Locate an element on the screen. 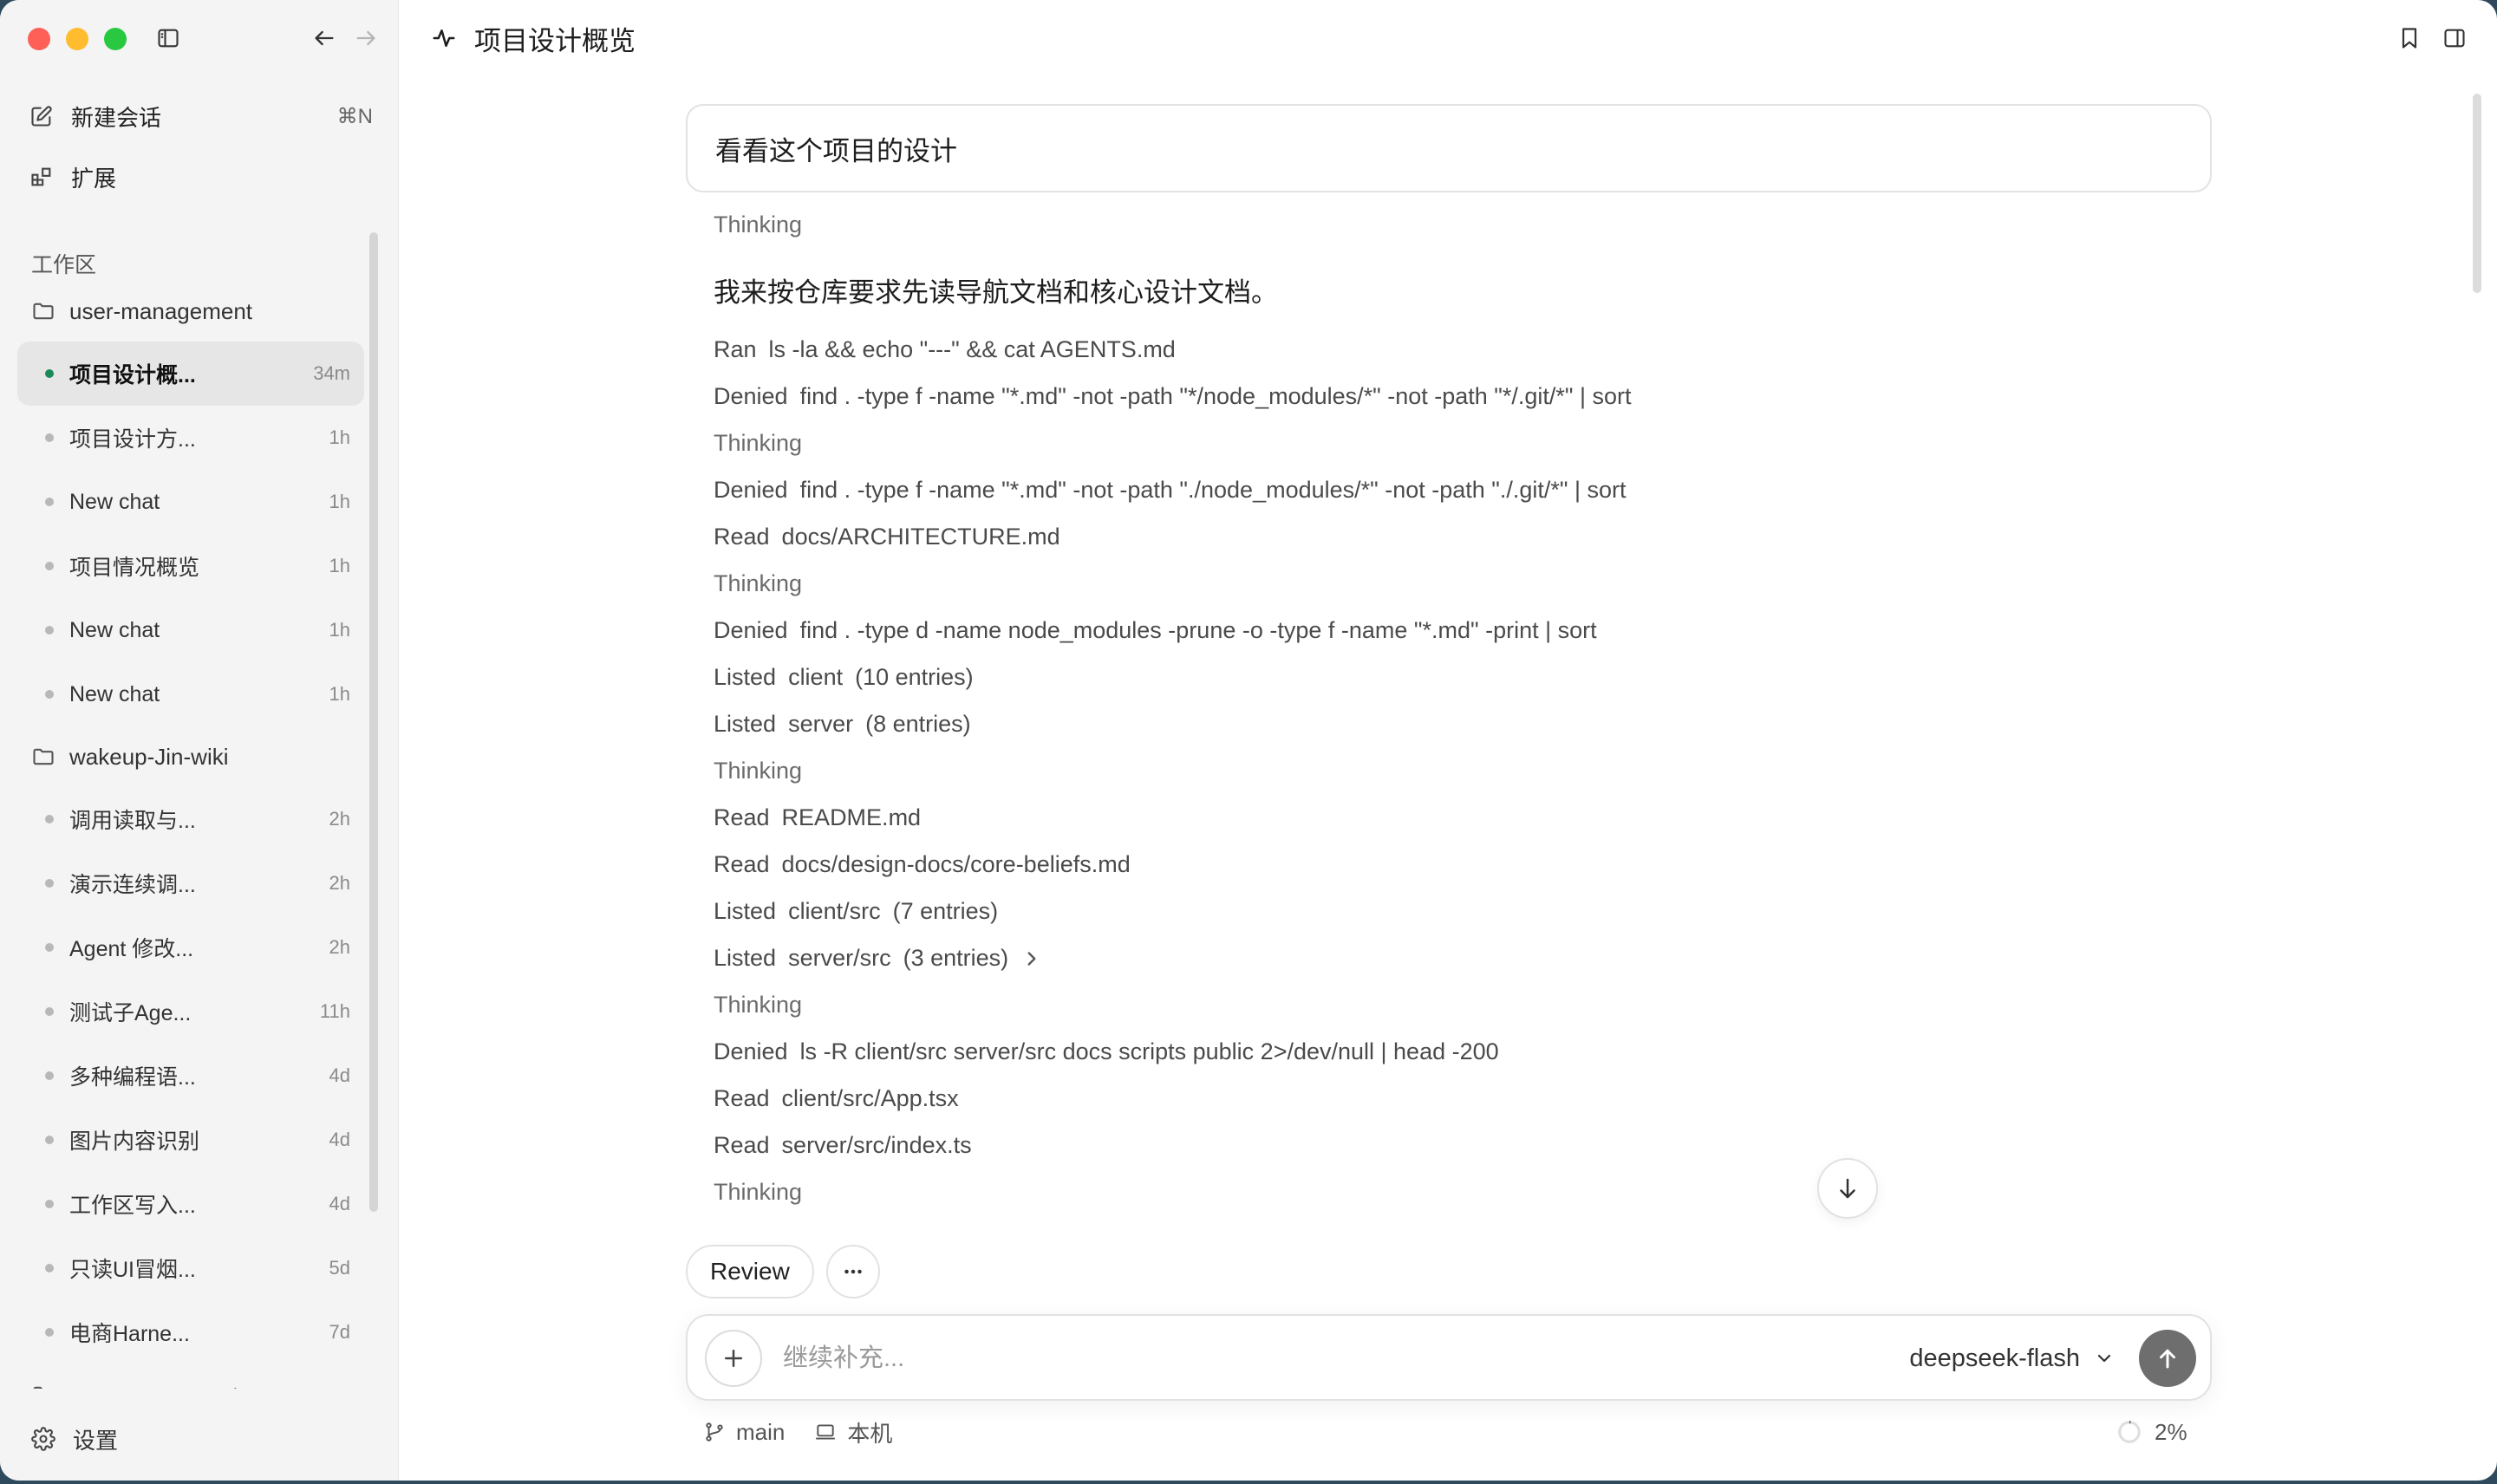 The image size is (2497, 1484). add-attachment-button is located at coordinates (733, 1358).